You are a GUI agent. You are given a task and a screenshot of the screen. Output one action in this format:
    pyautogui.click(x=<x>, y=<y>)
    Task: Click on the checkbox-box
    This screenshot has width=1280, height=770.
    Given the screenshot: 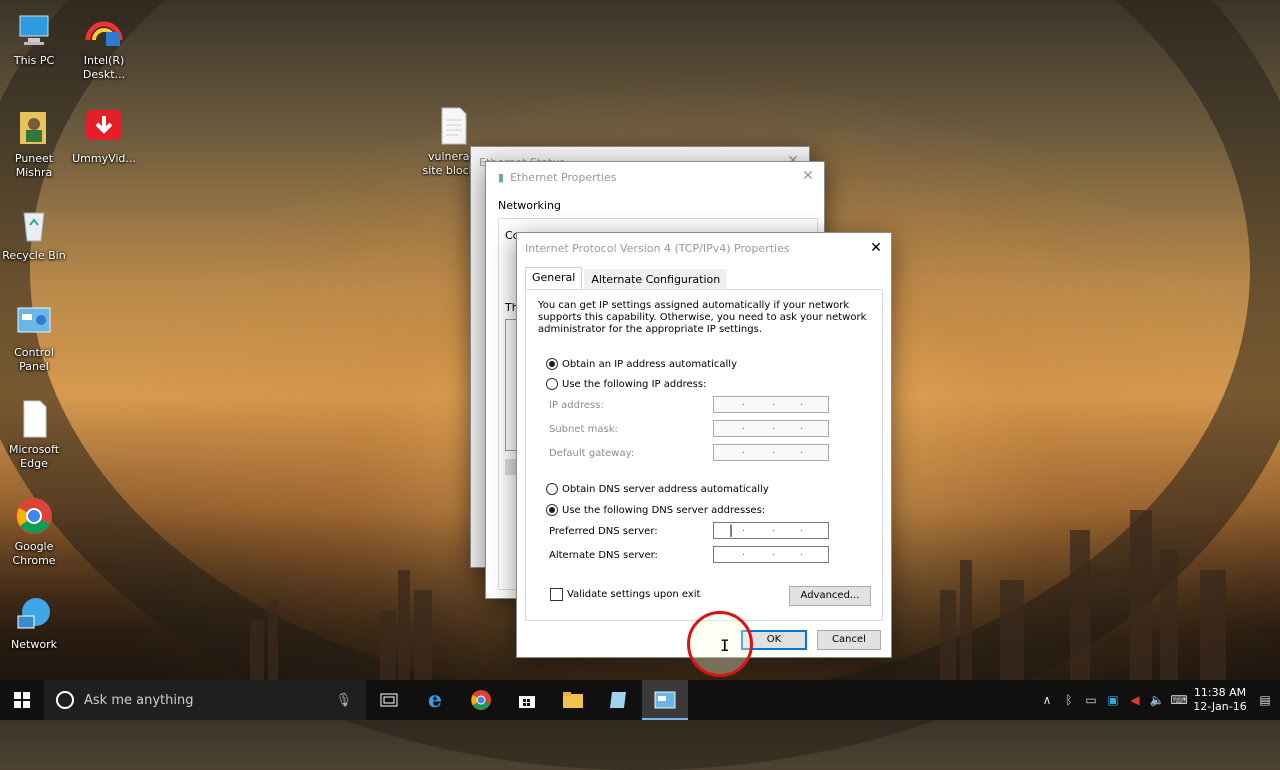 What is the action you would take?
    pyautogui.click(x=556, y=594)
    